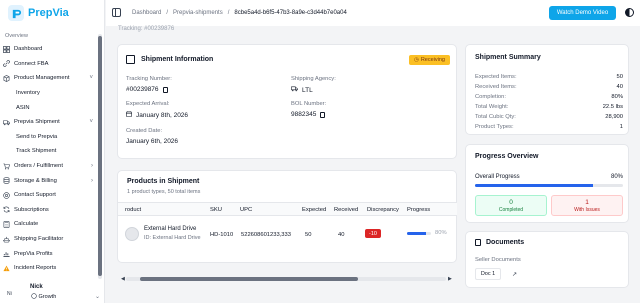 This screenshot has width=640, height=303. Describe the element at coordinates (28, 93) in the screenshot. I see `sidebar-item-label: Inventory` at that location.